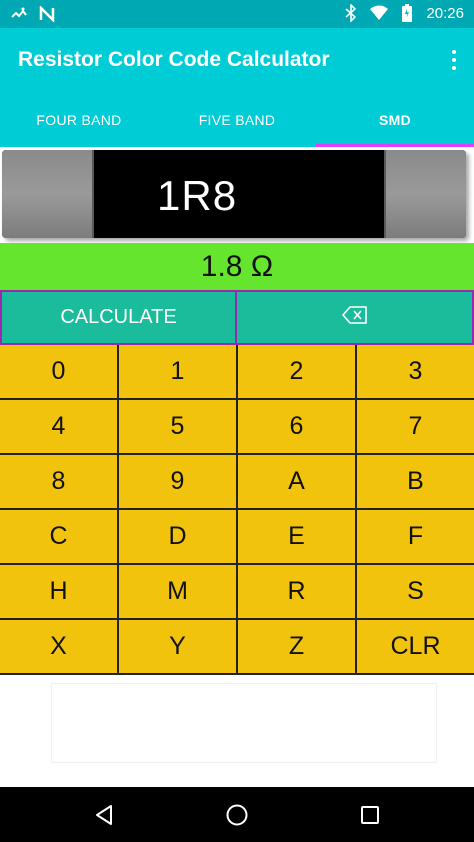 The image size is (474, 842). Describe the element at coordinates (58, 591) in the screenshot. I see `key-h: H` at that location.